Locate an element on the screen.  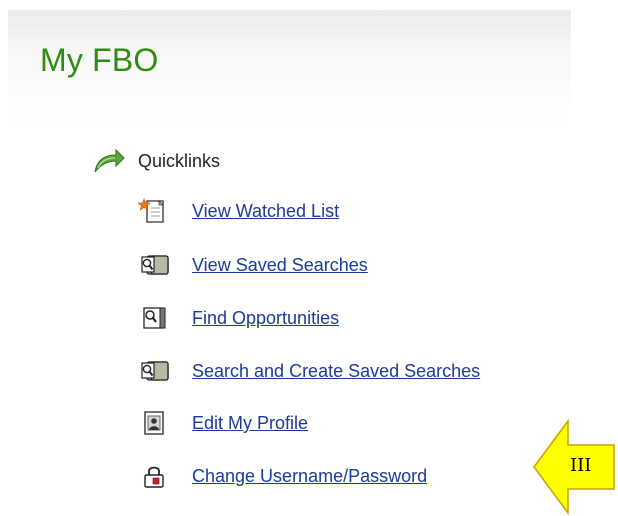
search-and-create-saved-searches-link: Search and Create Saved Searches is located at coordinates (336, 371).